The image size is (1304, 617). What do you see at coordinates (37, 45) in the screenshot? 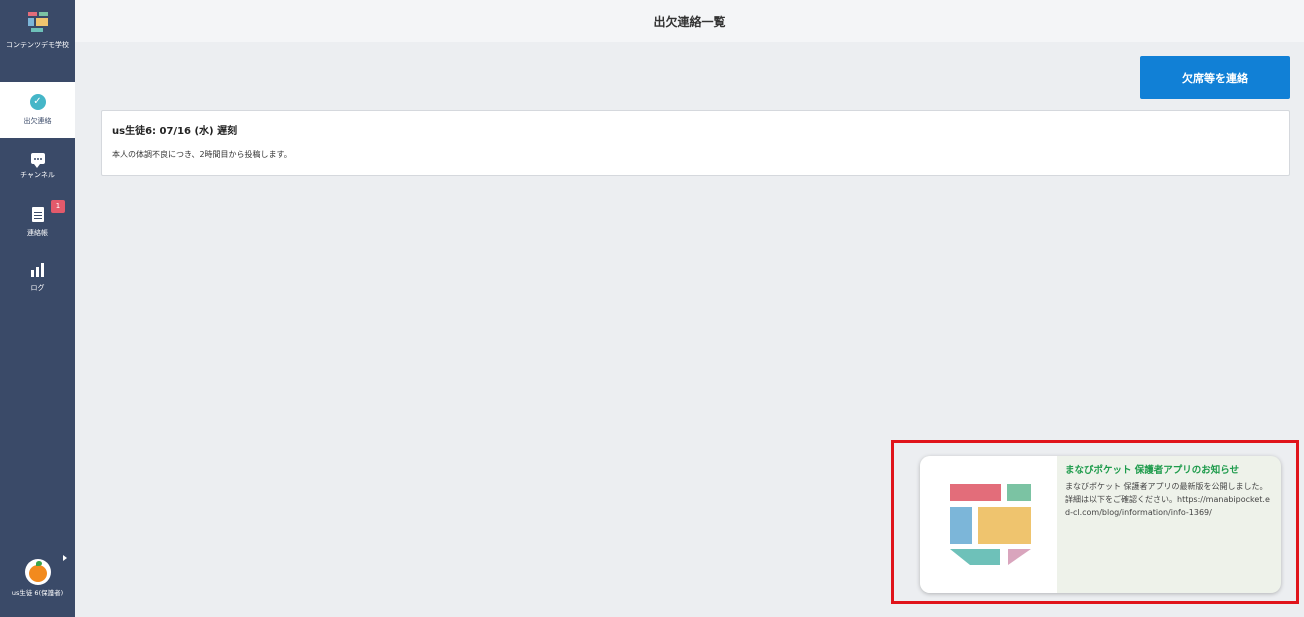
I see `school-name: コンテンツデモ学校` at bounding box center [37, 45].